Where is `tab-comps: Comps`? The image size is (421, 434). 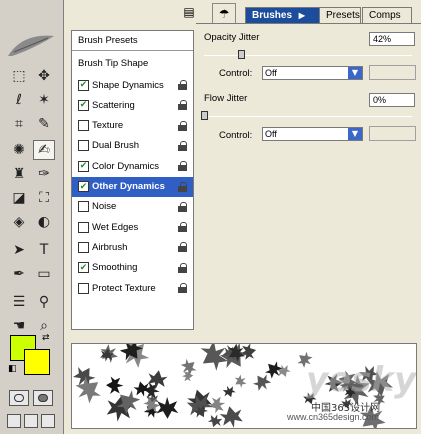 tab-comps: Comps is located at coordinates (387, 15).